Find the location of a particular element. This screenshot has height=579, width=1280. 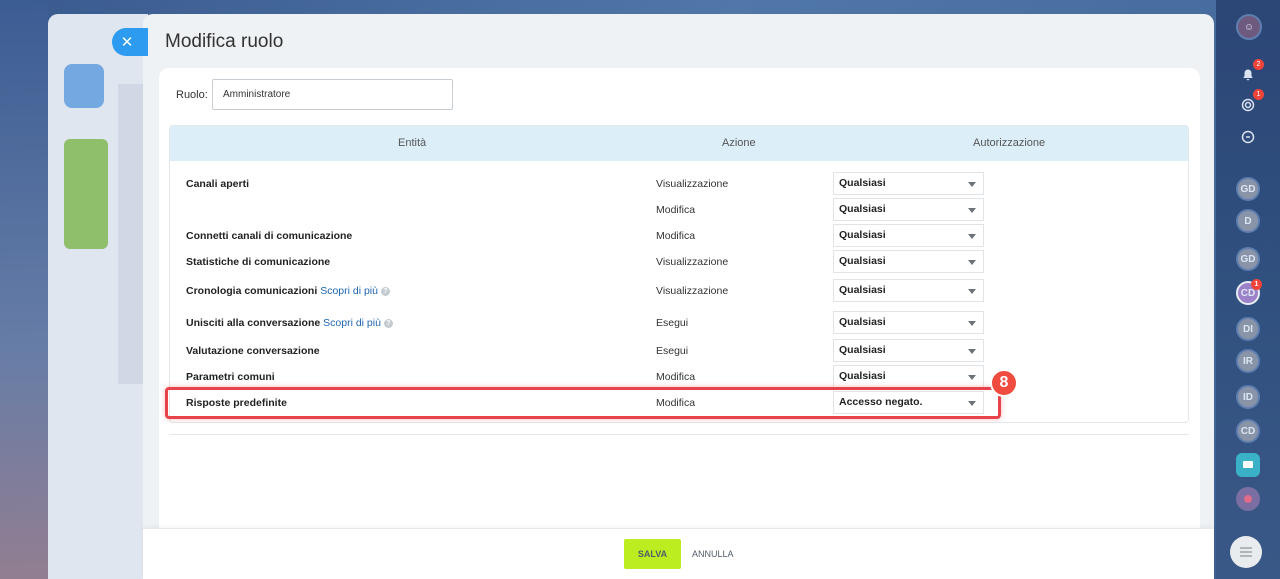

table-header: Entità Azione Autorizzazione is located at coordinates (679, 143).